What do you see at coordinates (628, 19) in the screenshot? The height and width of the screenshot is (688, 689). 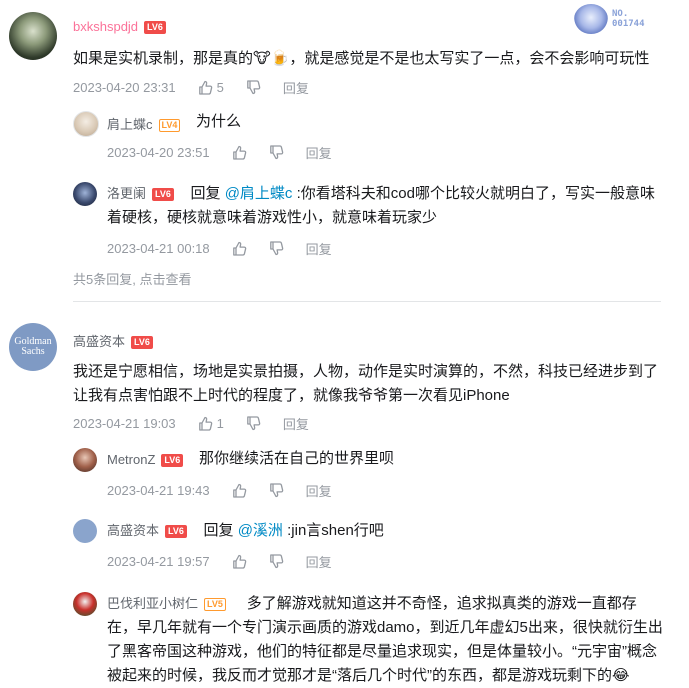 I see `fan-badge-number: NO. 001744` at bounding box center [628, 19].